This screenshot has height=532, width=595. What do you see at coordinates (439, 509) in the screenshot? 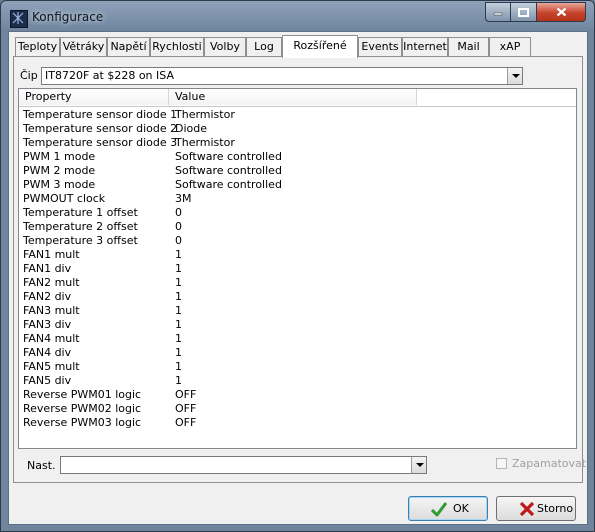
I see `check-icon` at bounding box center [439, 509].